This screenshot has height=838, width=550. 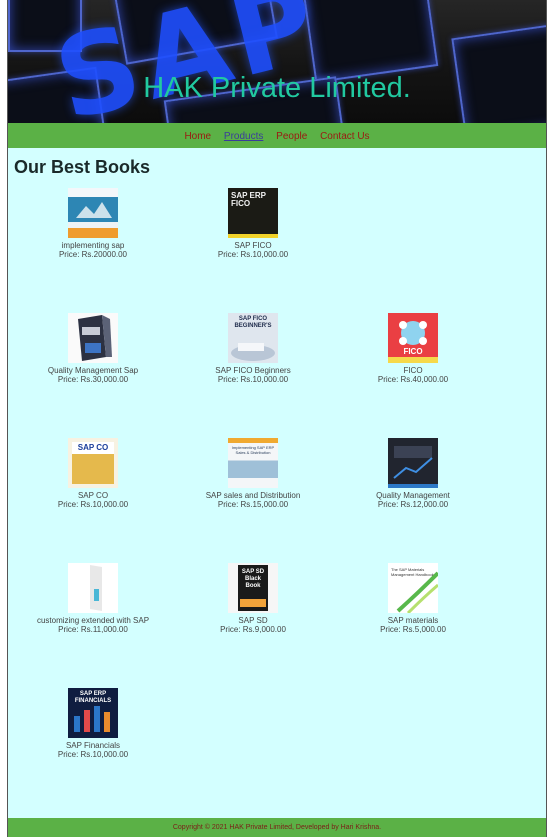 I want to click on book-title: customizing extended with SAP, so click(x=93, y=620).